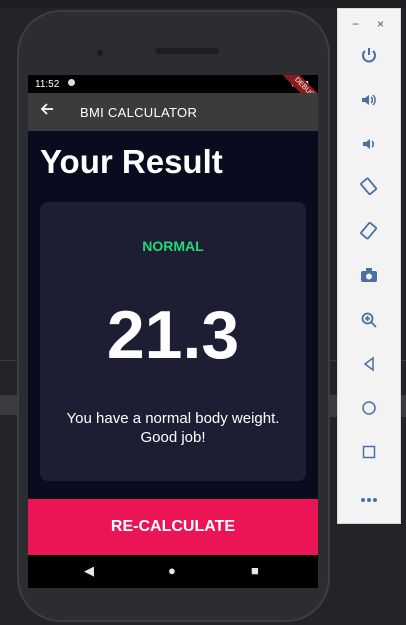 The width and height of the screenshot is (406, 625). What do you see at coordinates (71, 82) in the screenshot?
I see `notification-icon` at bounding box center [71, 82].